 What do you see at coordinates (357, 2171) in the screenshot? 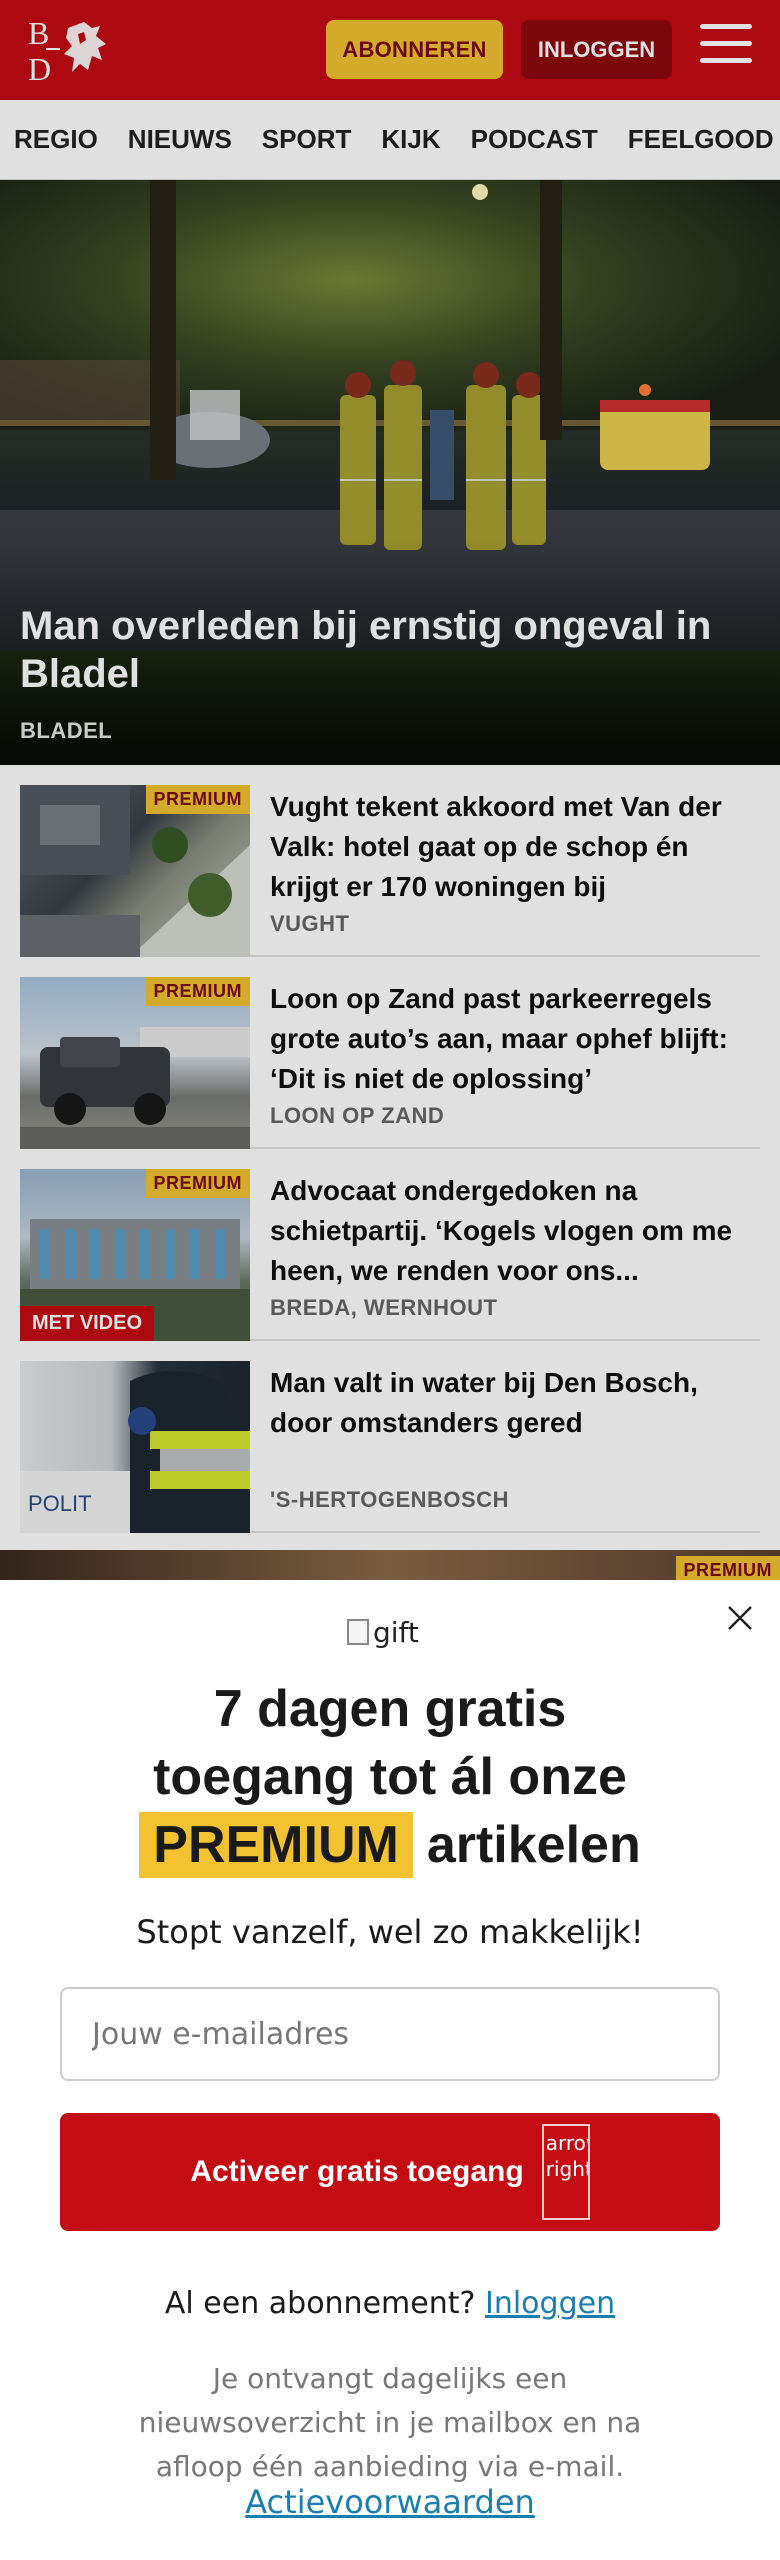
I see `activate-button-label: Activeer gratis toegang` at bounding box center [357, 2171].